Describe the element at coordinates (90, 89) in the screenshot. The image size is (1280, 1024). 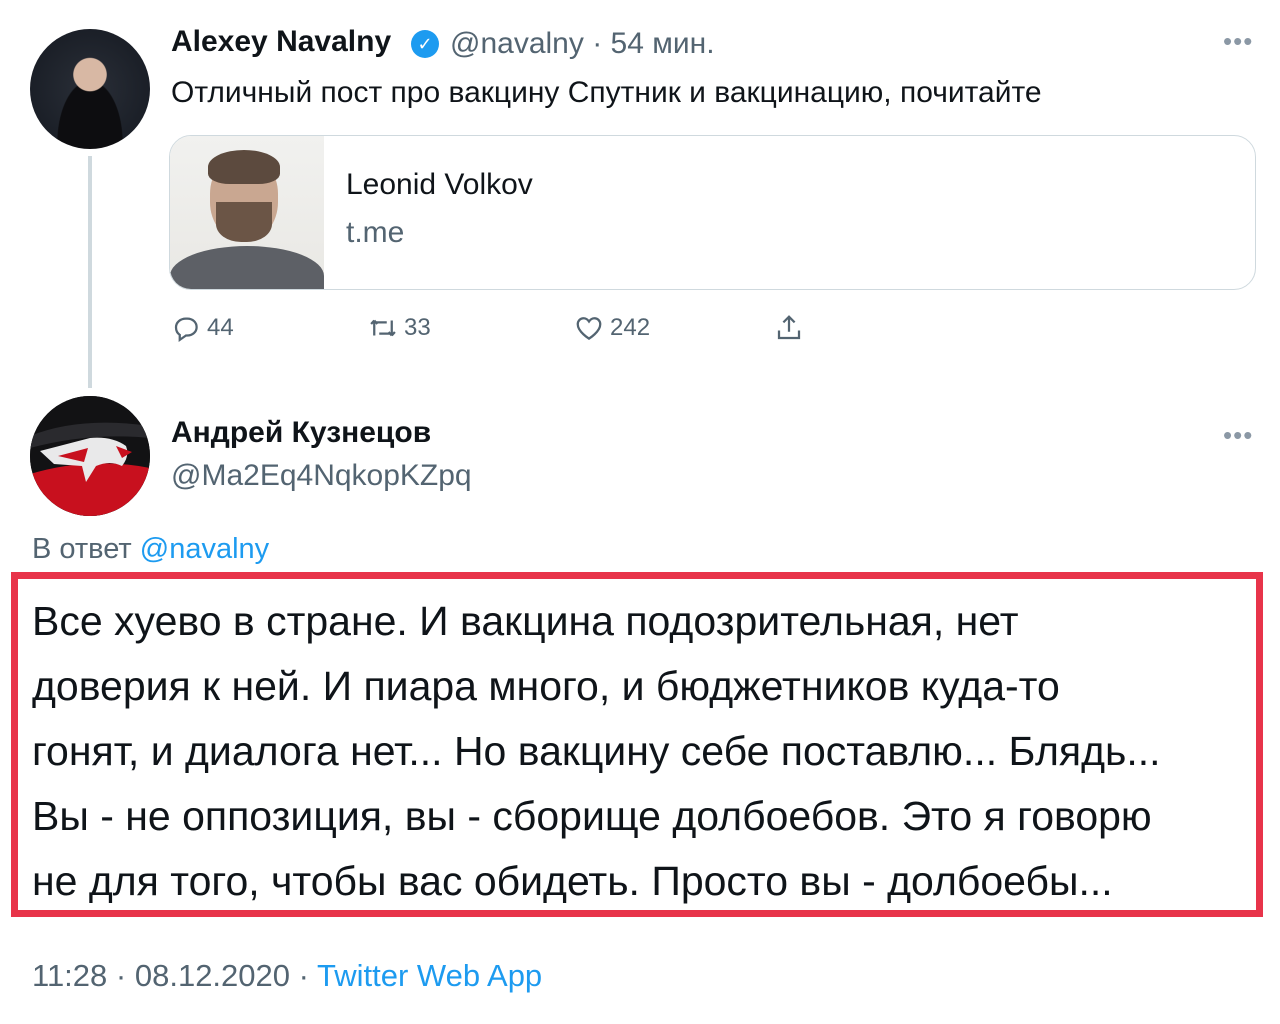
I see `navalny-avatar` at that location.